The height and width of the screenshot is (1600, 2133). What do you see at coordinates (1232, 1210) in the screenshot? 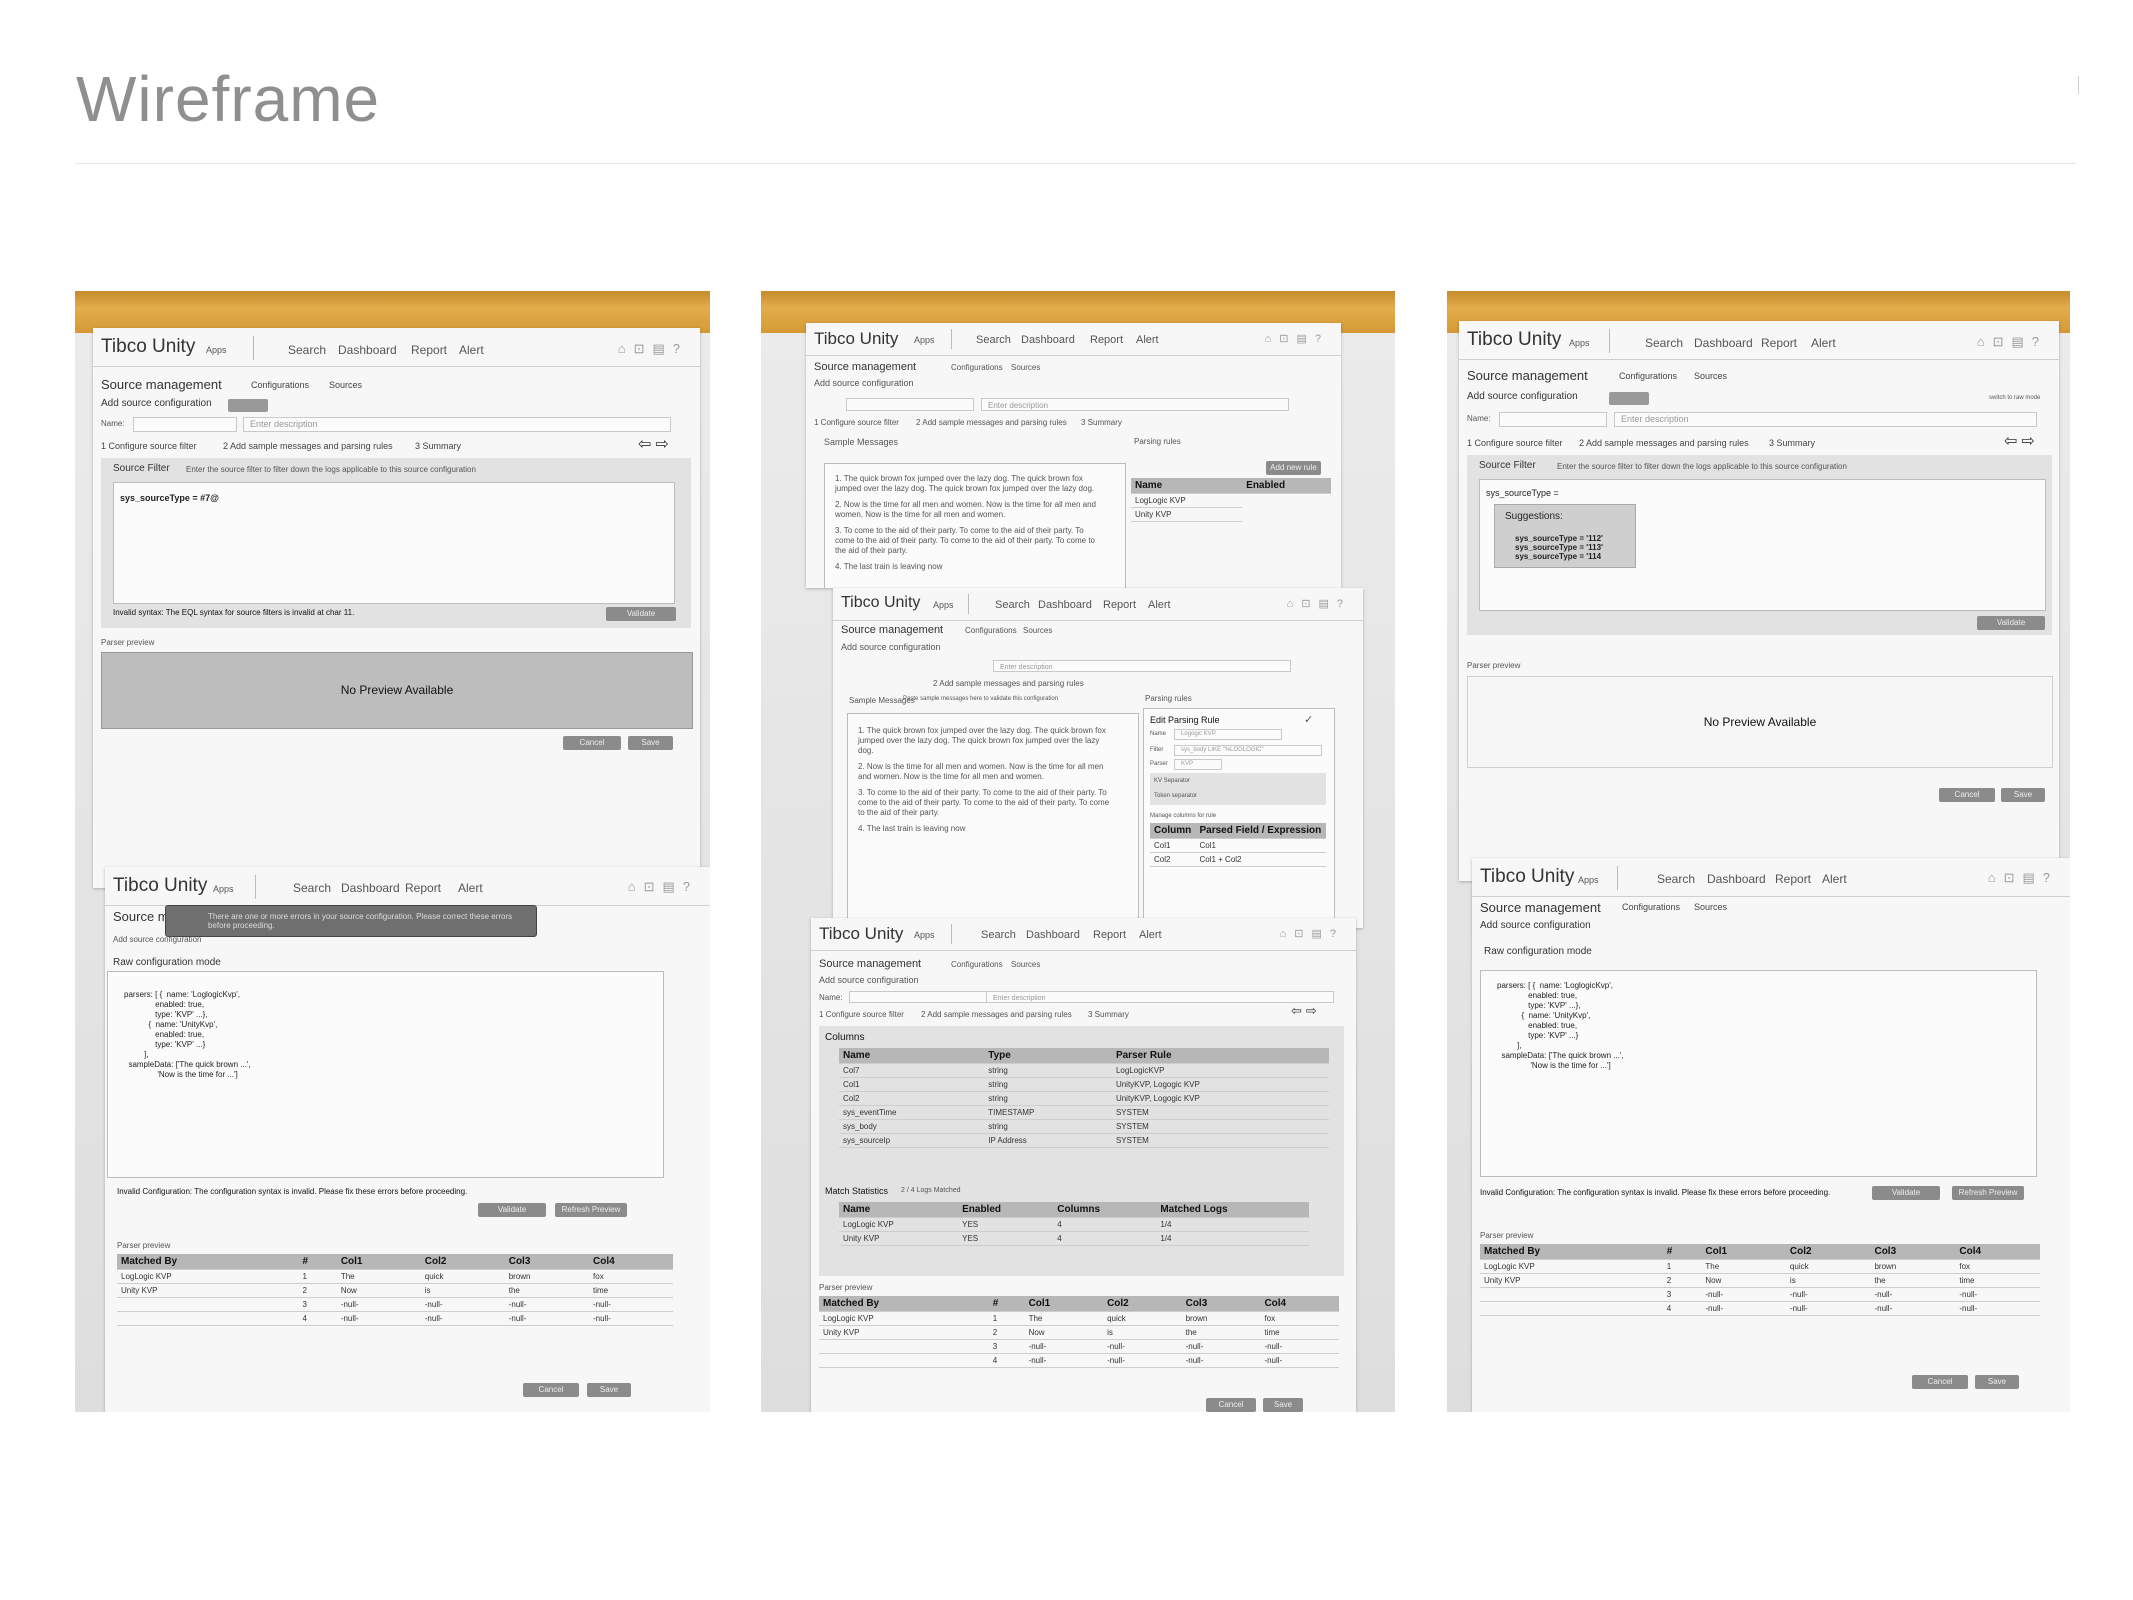
I see `column-header: Matched Logs` at bounding box center [1232, 1210].